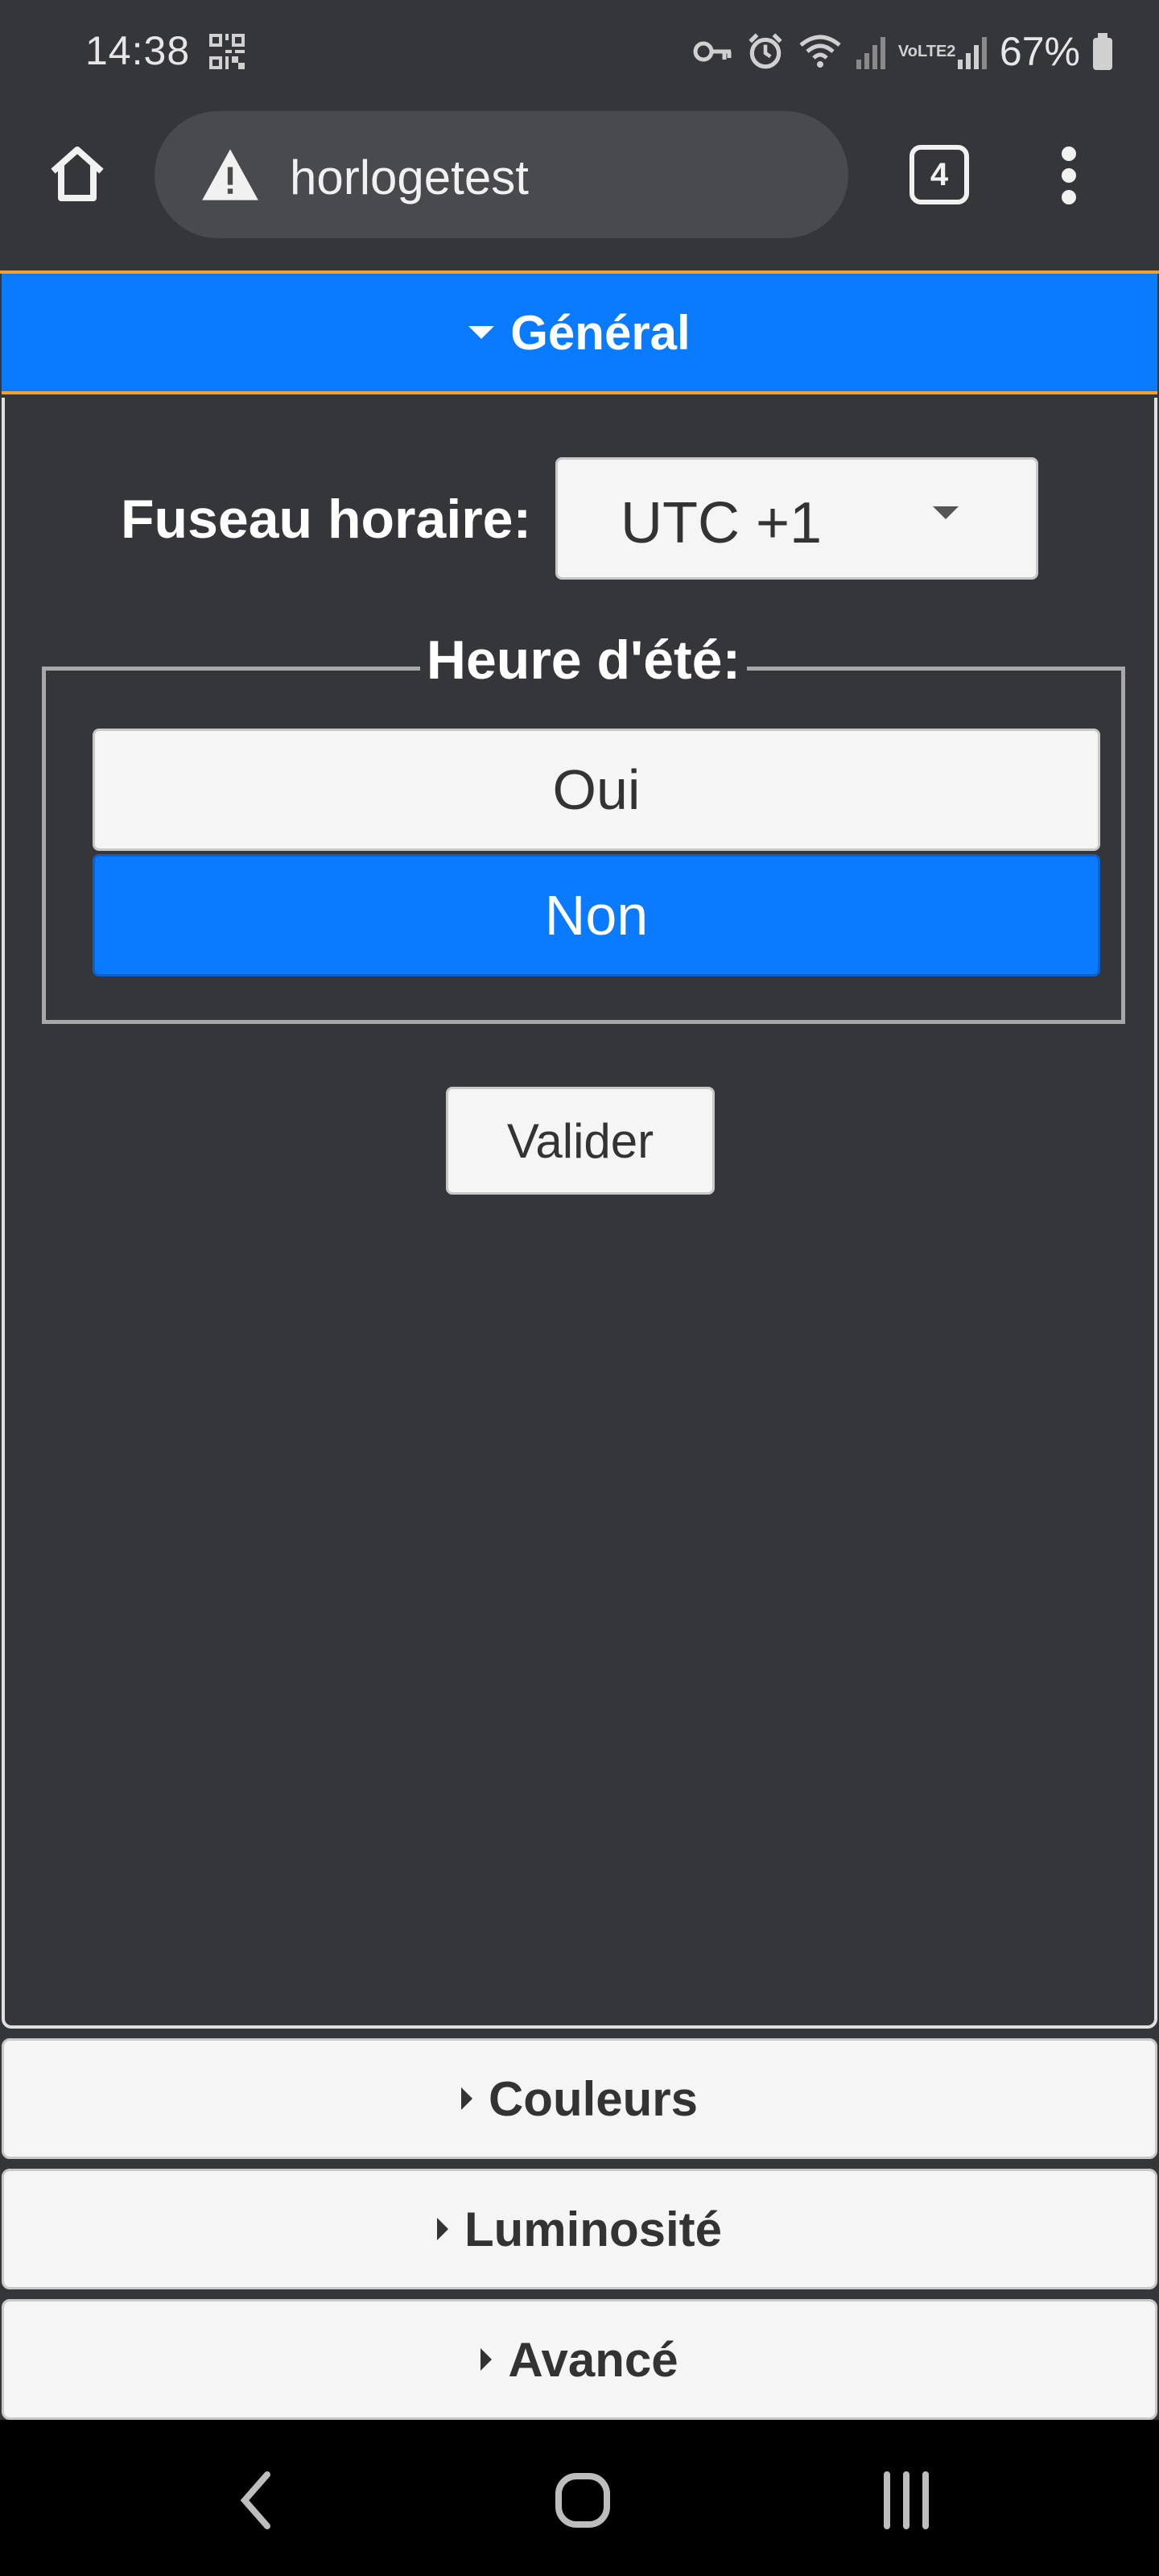 Image resolution: width=1159 pixels, height=2576 pixels. What do you see at coordinates (593, 2359) in the screenshot?
I see `section-title-avance: Avancé` at bounding box center [593, 2359].